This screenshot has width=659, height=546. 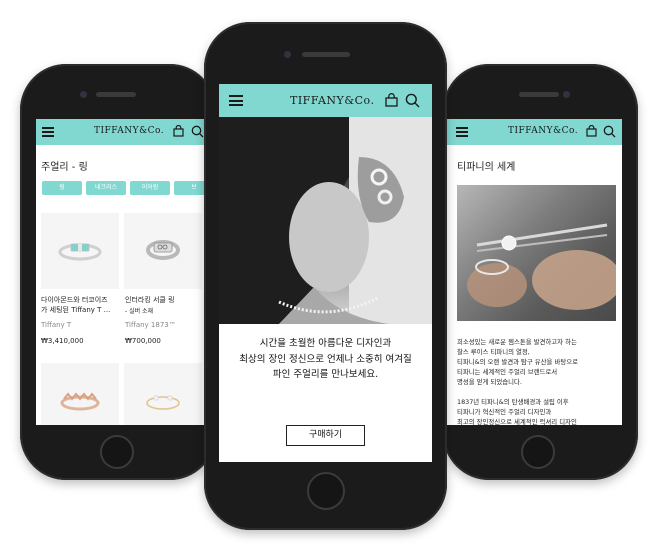 I want to click on hero-image-model, so click(x=325, y=220).